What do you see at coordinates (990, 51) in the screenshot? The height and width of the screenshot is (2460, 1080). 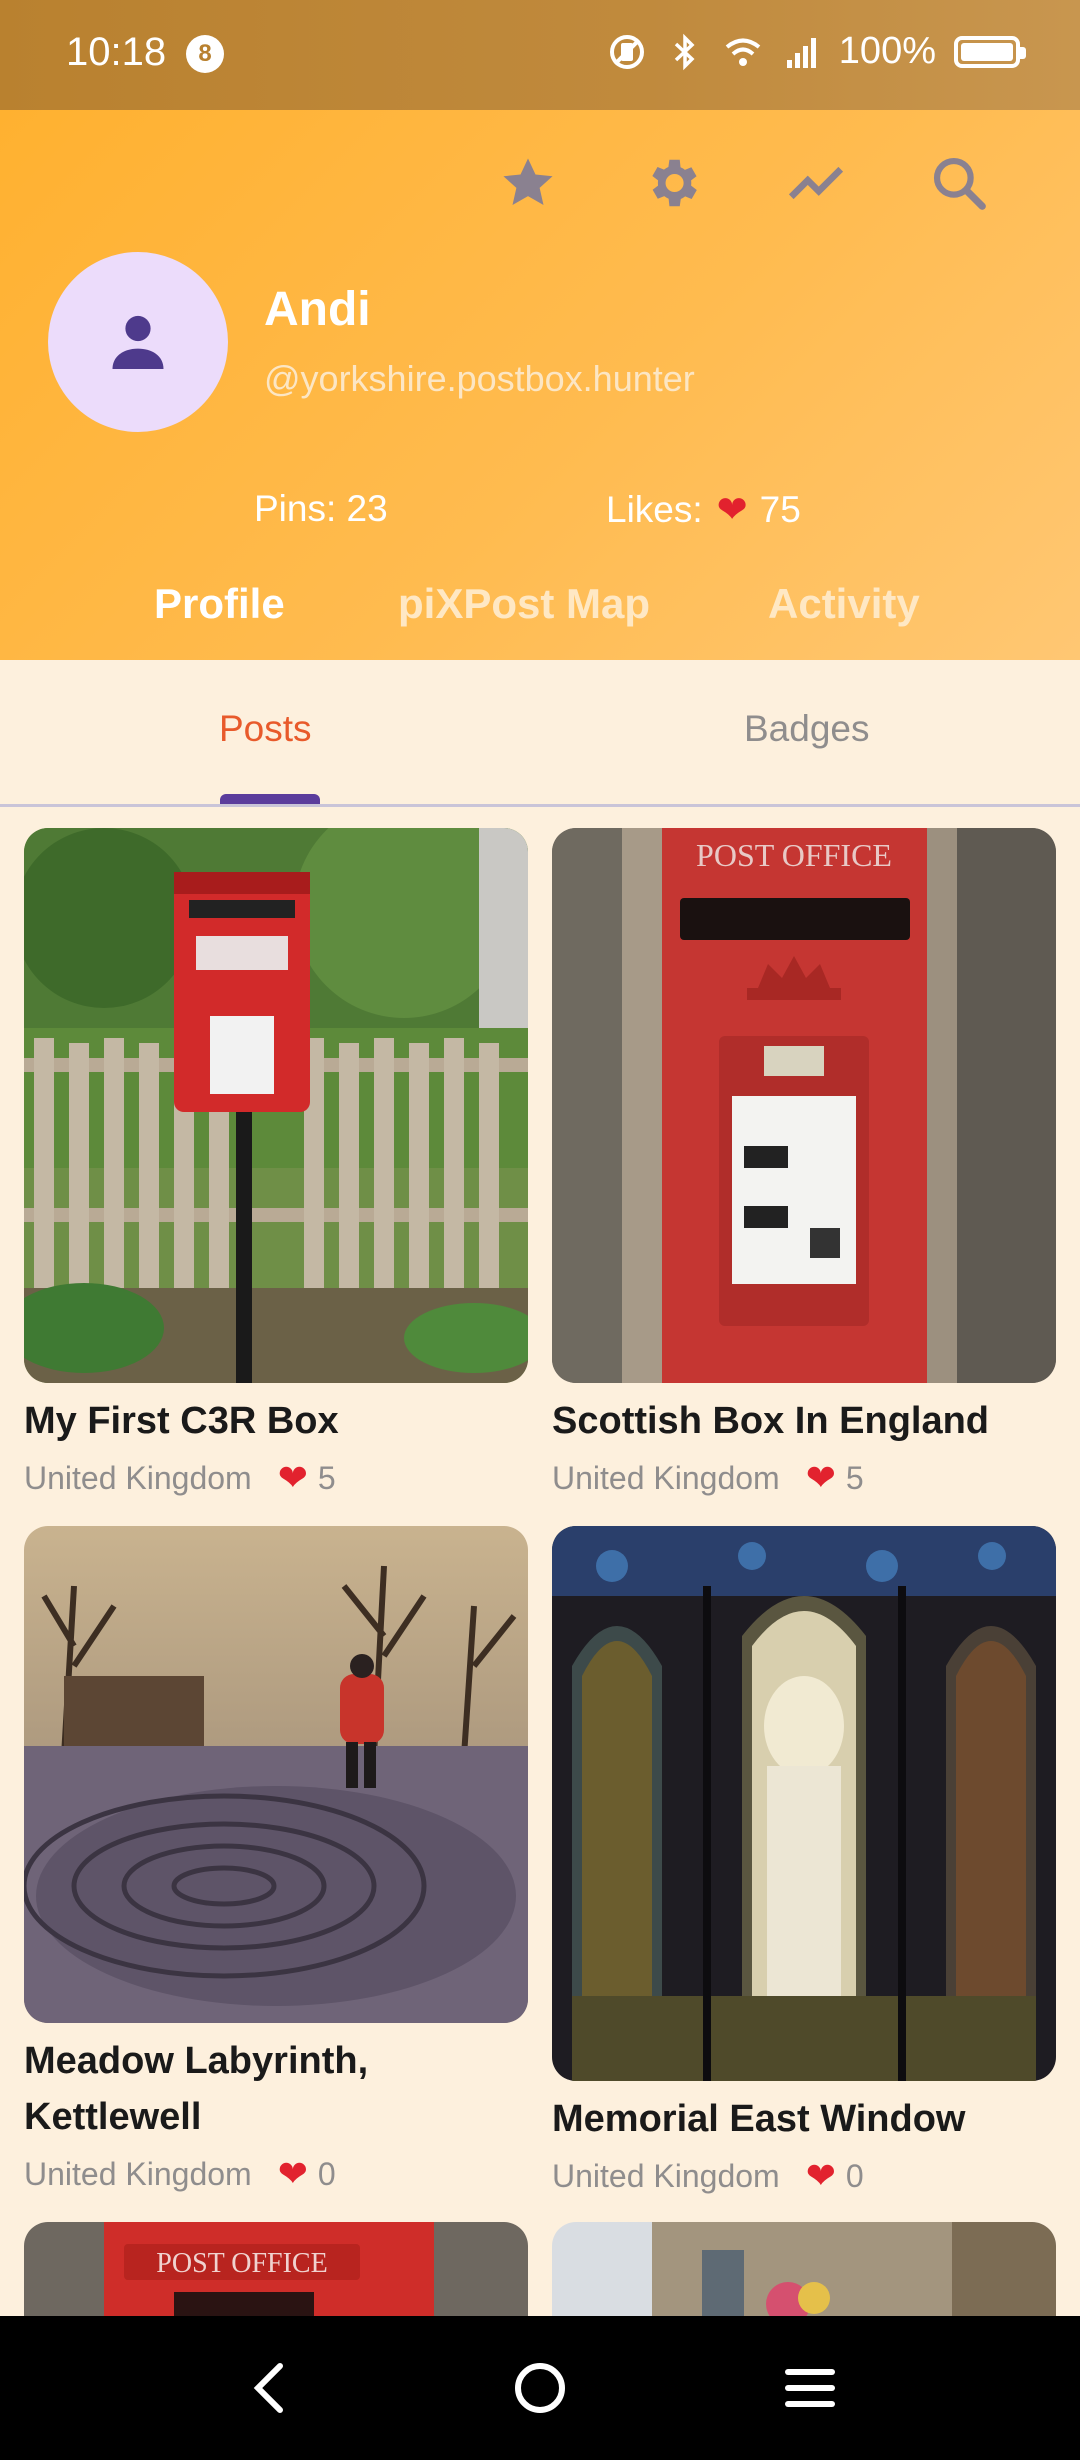 I see `battery-icon` at bounding box center [990, 51].